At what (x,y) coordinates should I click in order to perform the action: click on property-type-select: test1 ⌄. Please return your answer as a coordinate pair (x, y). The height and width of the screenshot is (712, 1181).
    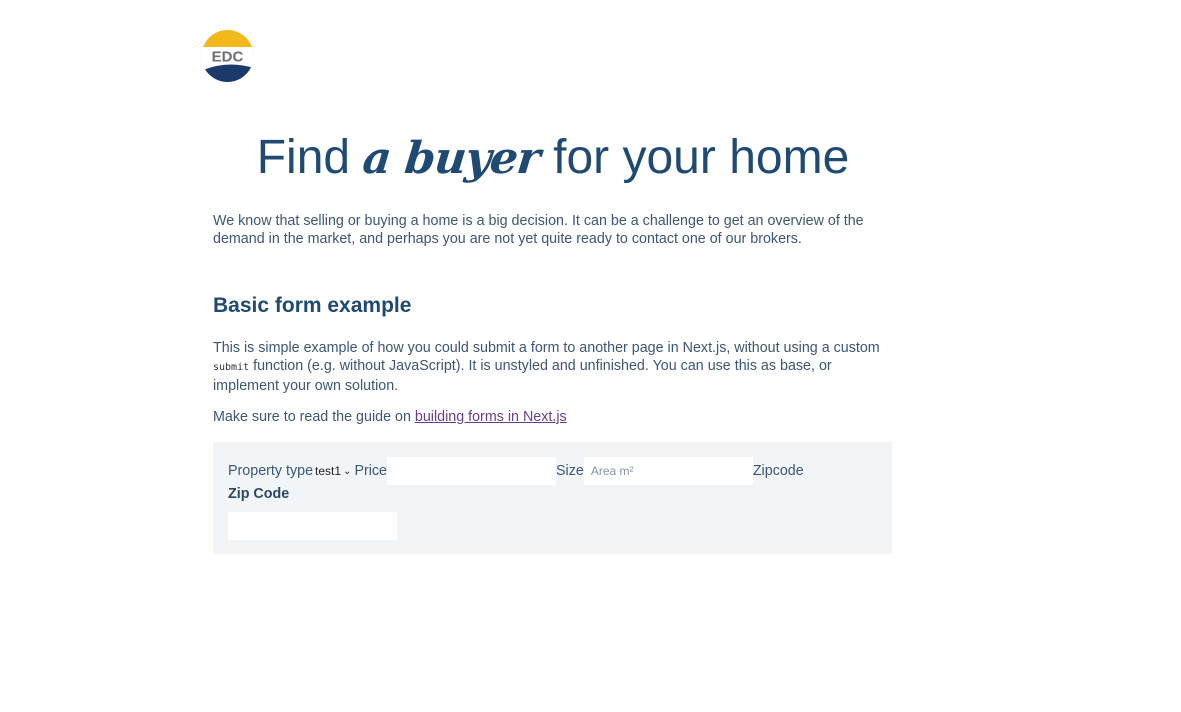
    Looking at the image, I should click on (333, 471).